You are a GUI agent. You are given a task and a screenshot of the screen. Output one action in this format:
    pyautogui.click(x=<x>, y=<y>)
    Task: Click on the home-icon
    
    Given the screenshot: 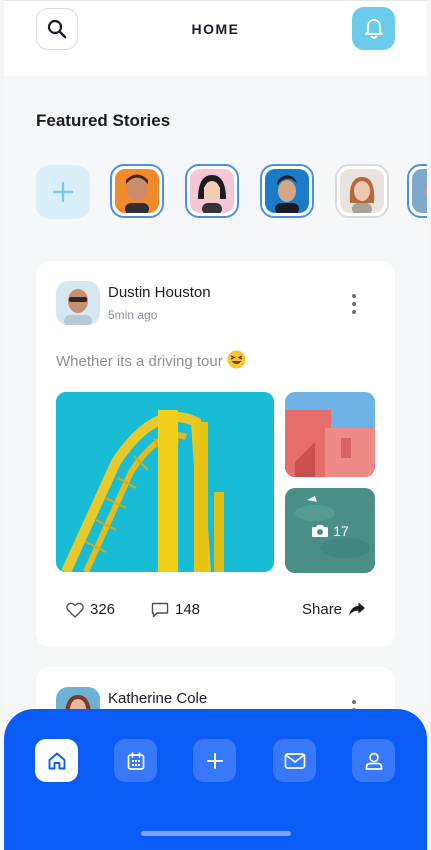 What is the action you would take?
    pyautogui.click(x=56, y=760)
    